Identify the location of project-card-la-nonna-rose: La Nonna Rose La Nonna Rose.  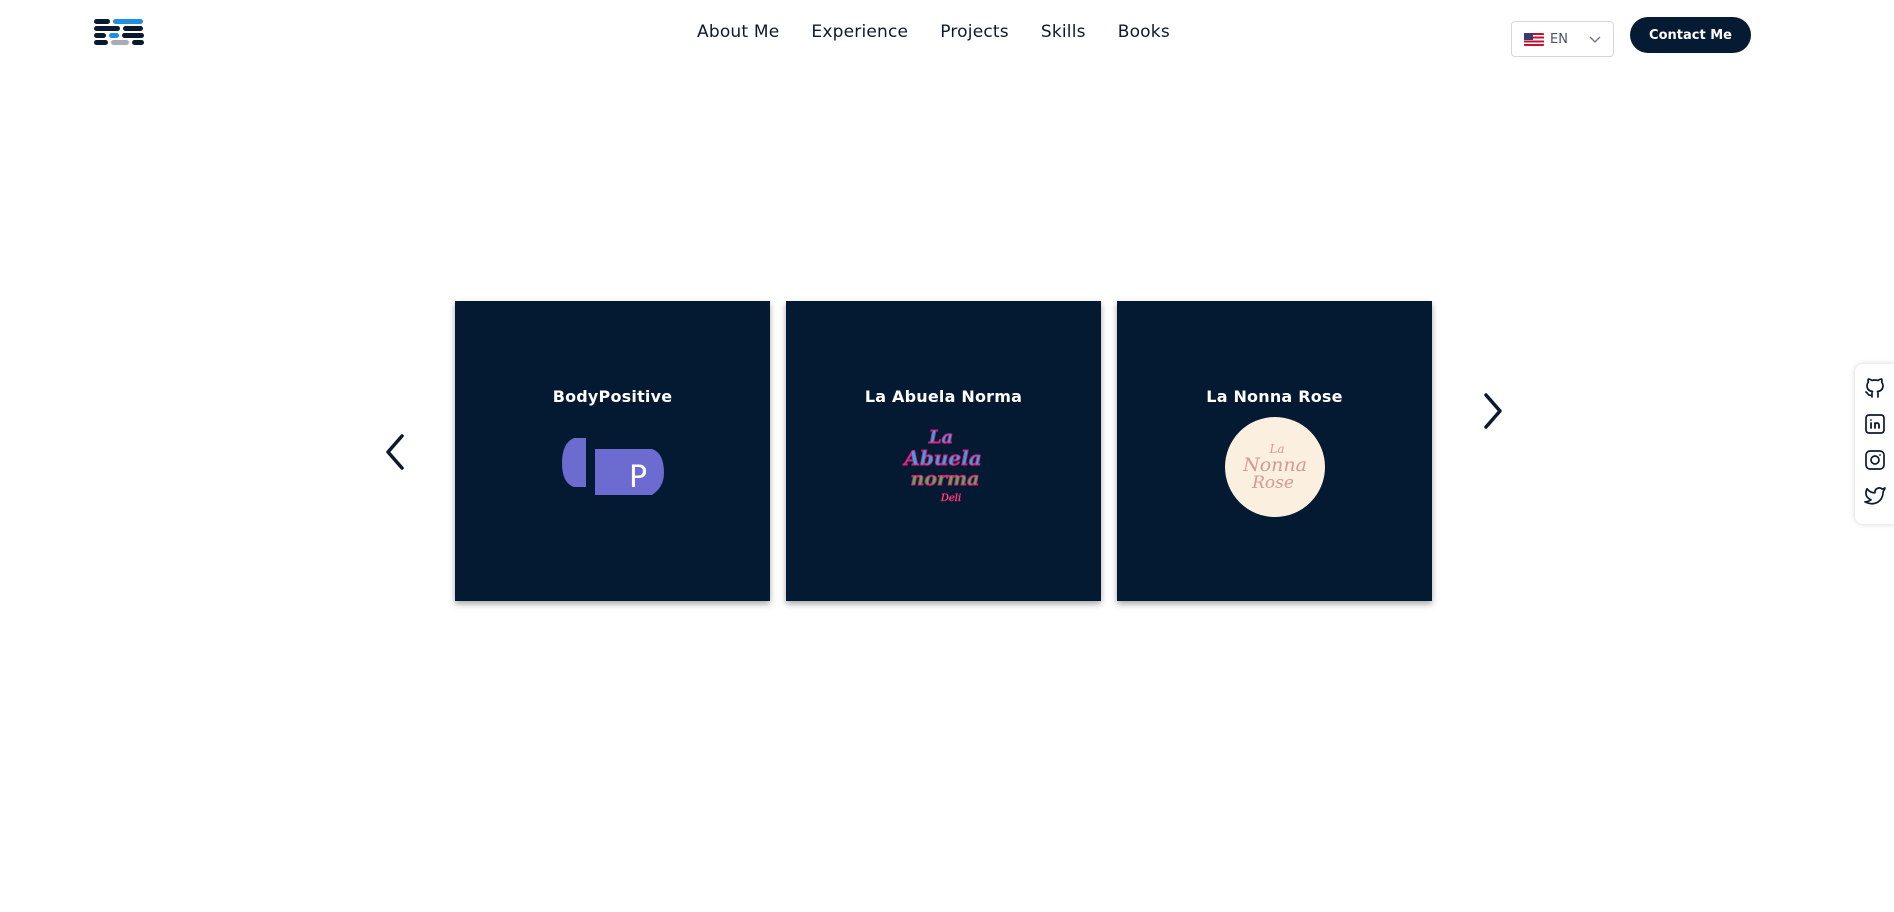
(1274, 451).